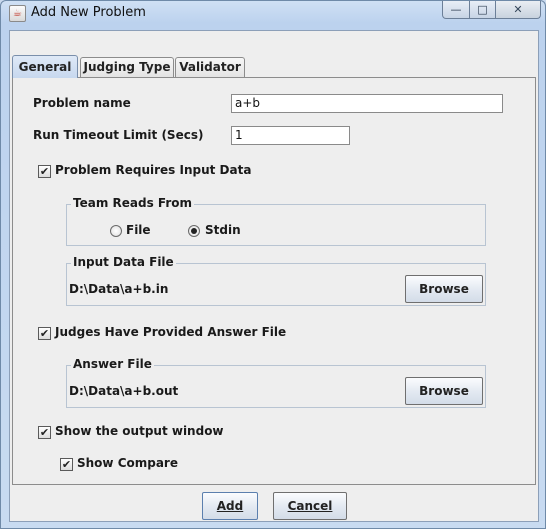  What do you see at coordinates (139, 431) in the screenshot?
I see `show-output-label: Show the output window` at bounding box center [139, 431].